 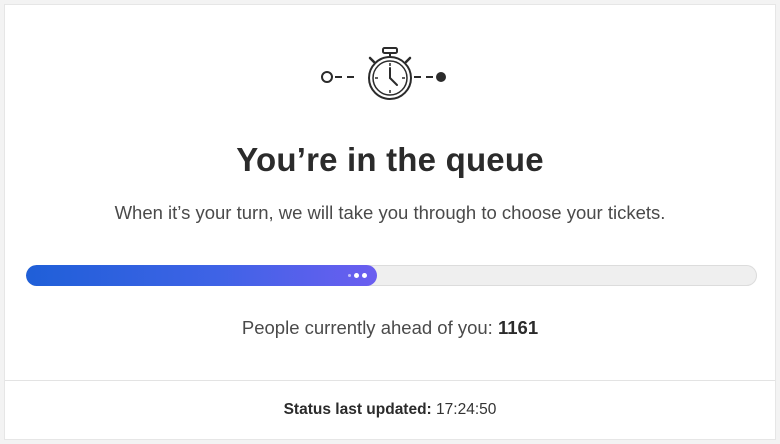 What do you see at coordinates (201, 275) in the screenshot?
I see `queue-progress-fill` at bounding box center [201, 275].